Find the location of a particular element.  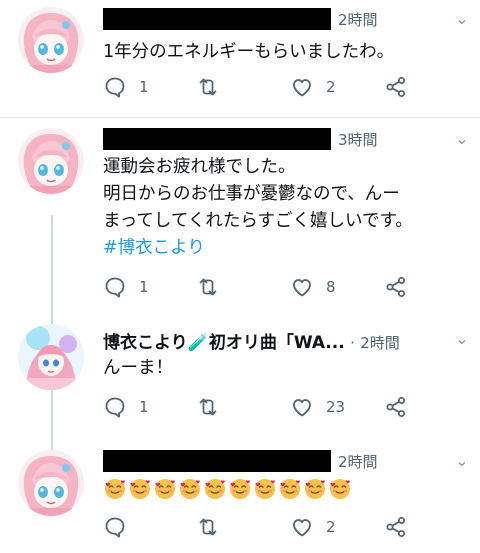

like-button: 23 is located at coordinates (317, 407).